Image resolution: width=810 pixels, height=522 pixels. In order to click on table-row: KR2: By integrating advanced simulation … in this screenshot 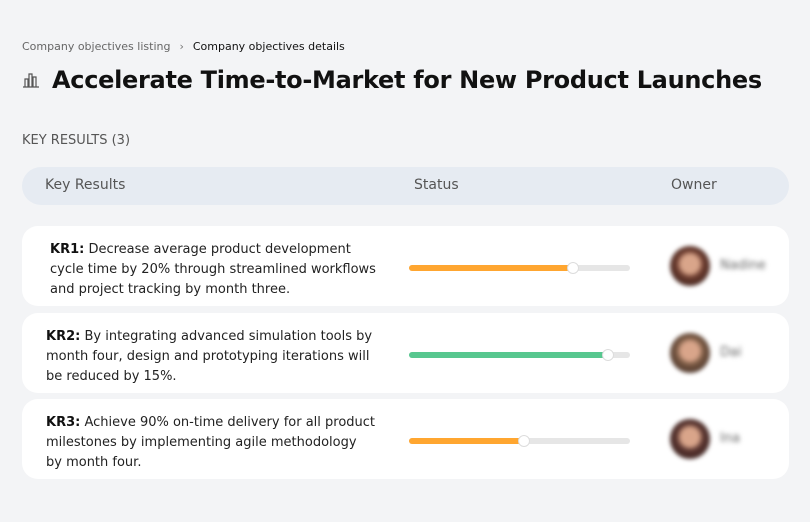, I will do `click(405, 353)`.